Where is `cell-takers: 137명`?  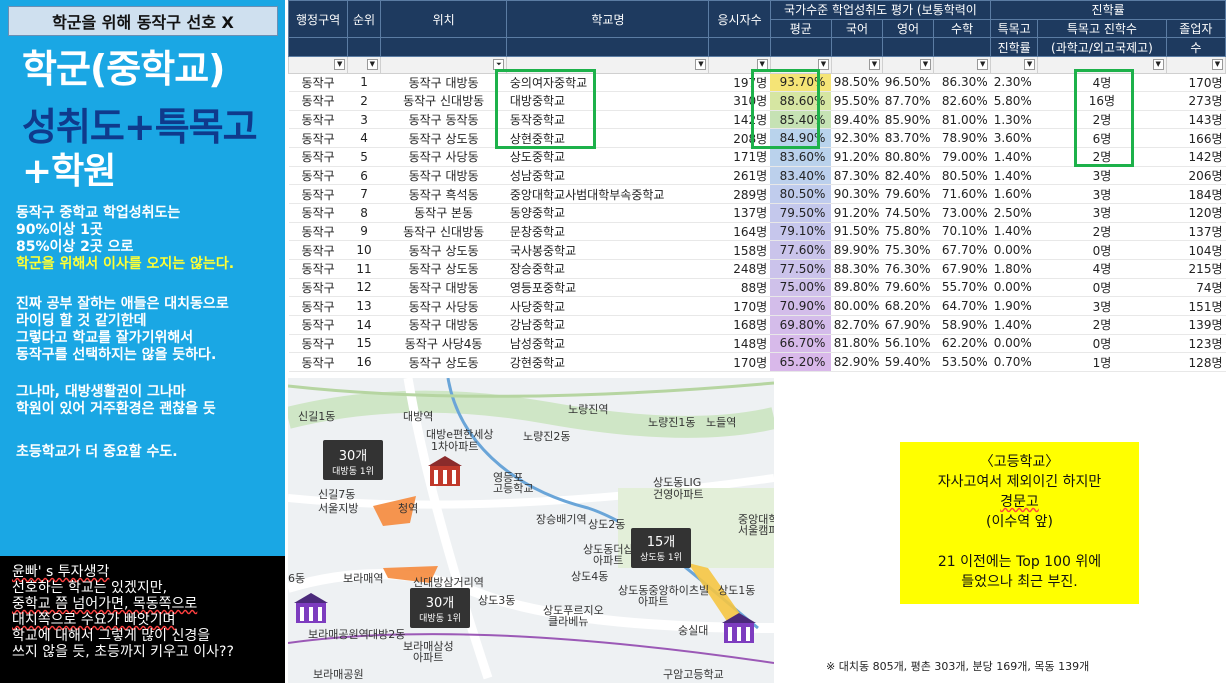 cell-takers: 137명 is located at coordinates (739, 213).